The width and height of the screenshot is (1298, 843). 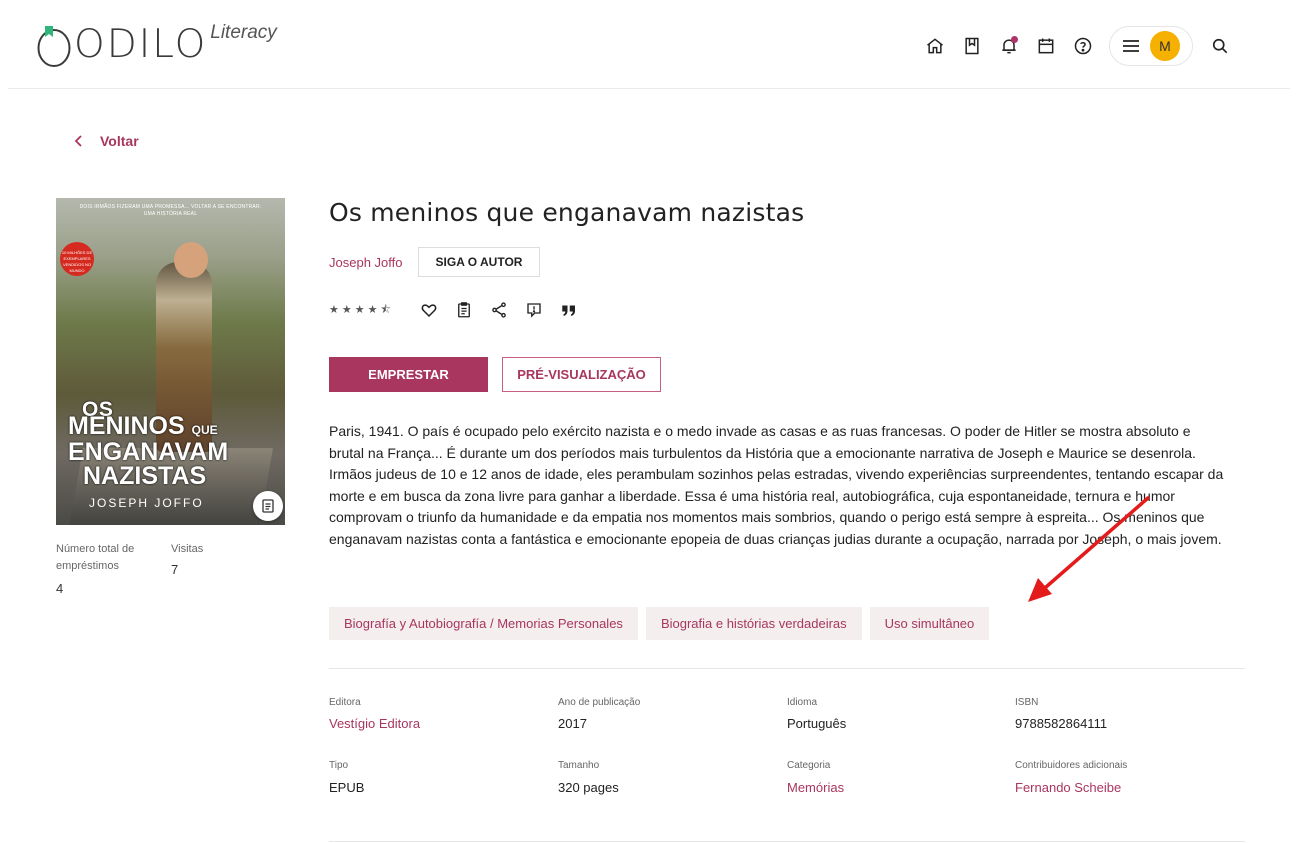 I want to click on publisher-label: Editora, so click(x=345, y=702).